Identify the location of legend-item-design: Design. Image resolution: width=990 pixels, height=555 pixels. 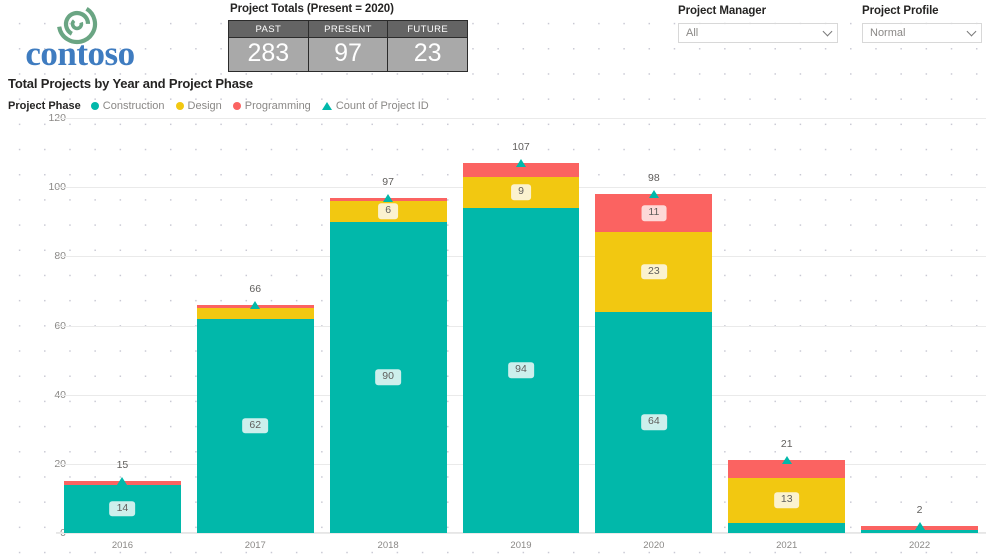
(198, 106).